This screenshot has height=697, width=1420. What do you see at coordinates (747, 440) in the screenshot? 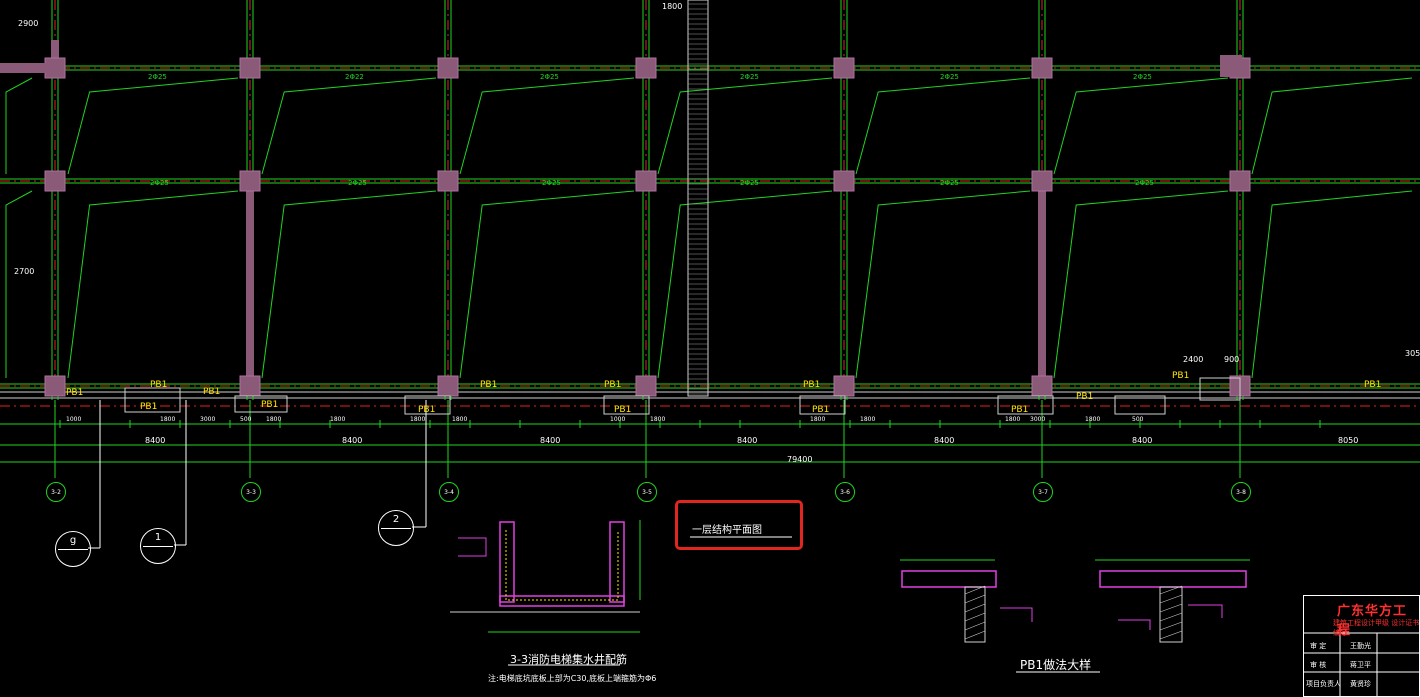
I see `span-dim-4: 8400` at bounding box center [747, 440].